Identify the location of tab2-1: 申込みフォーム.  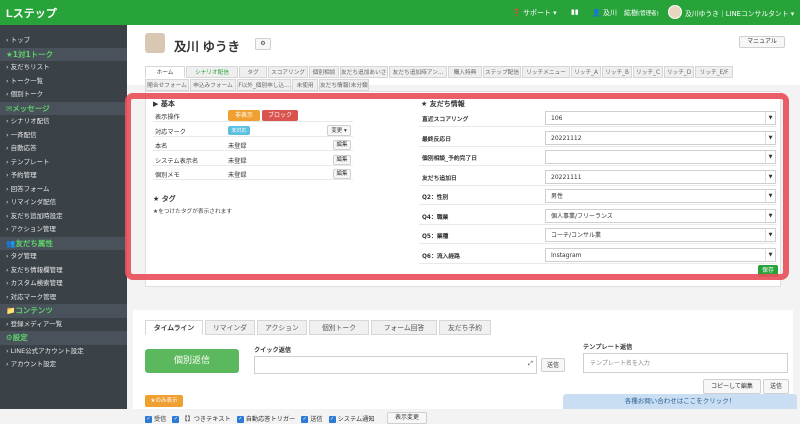
(213, 85).